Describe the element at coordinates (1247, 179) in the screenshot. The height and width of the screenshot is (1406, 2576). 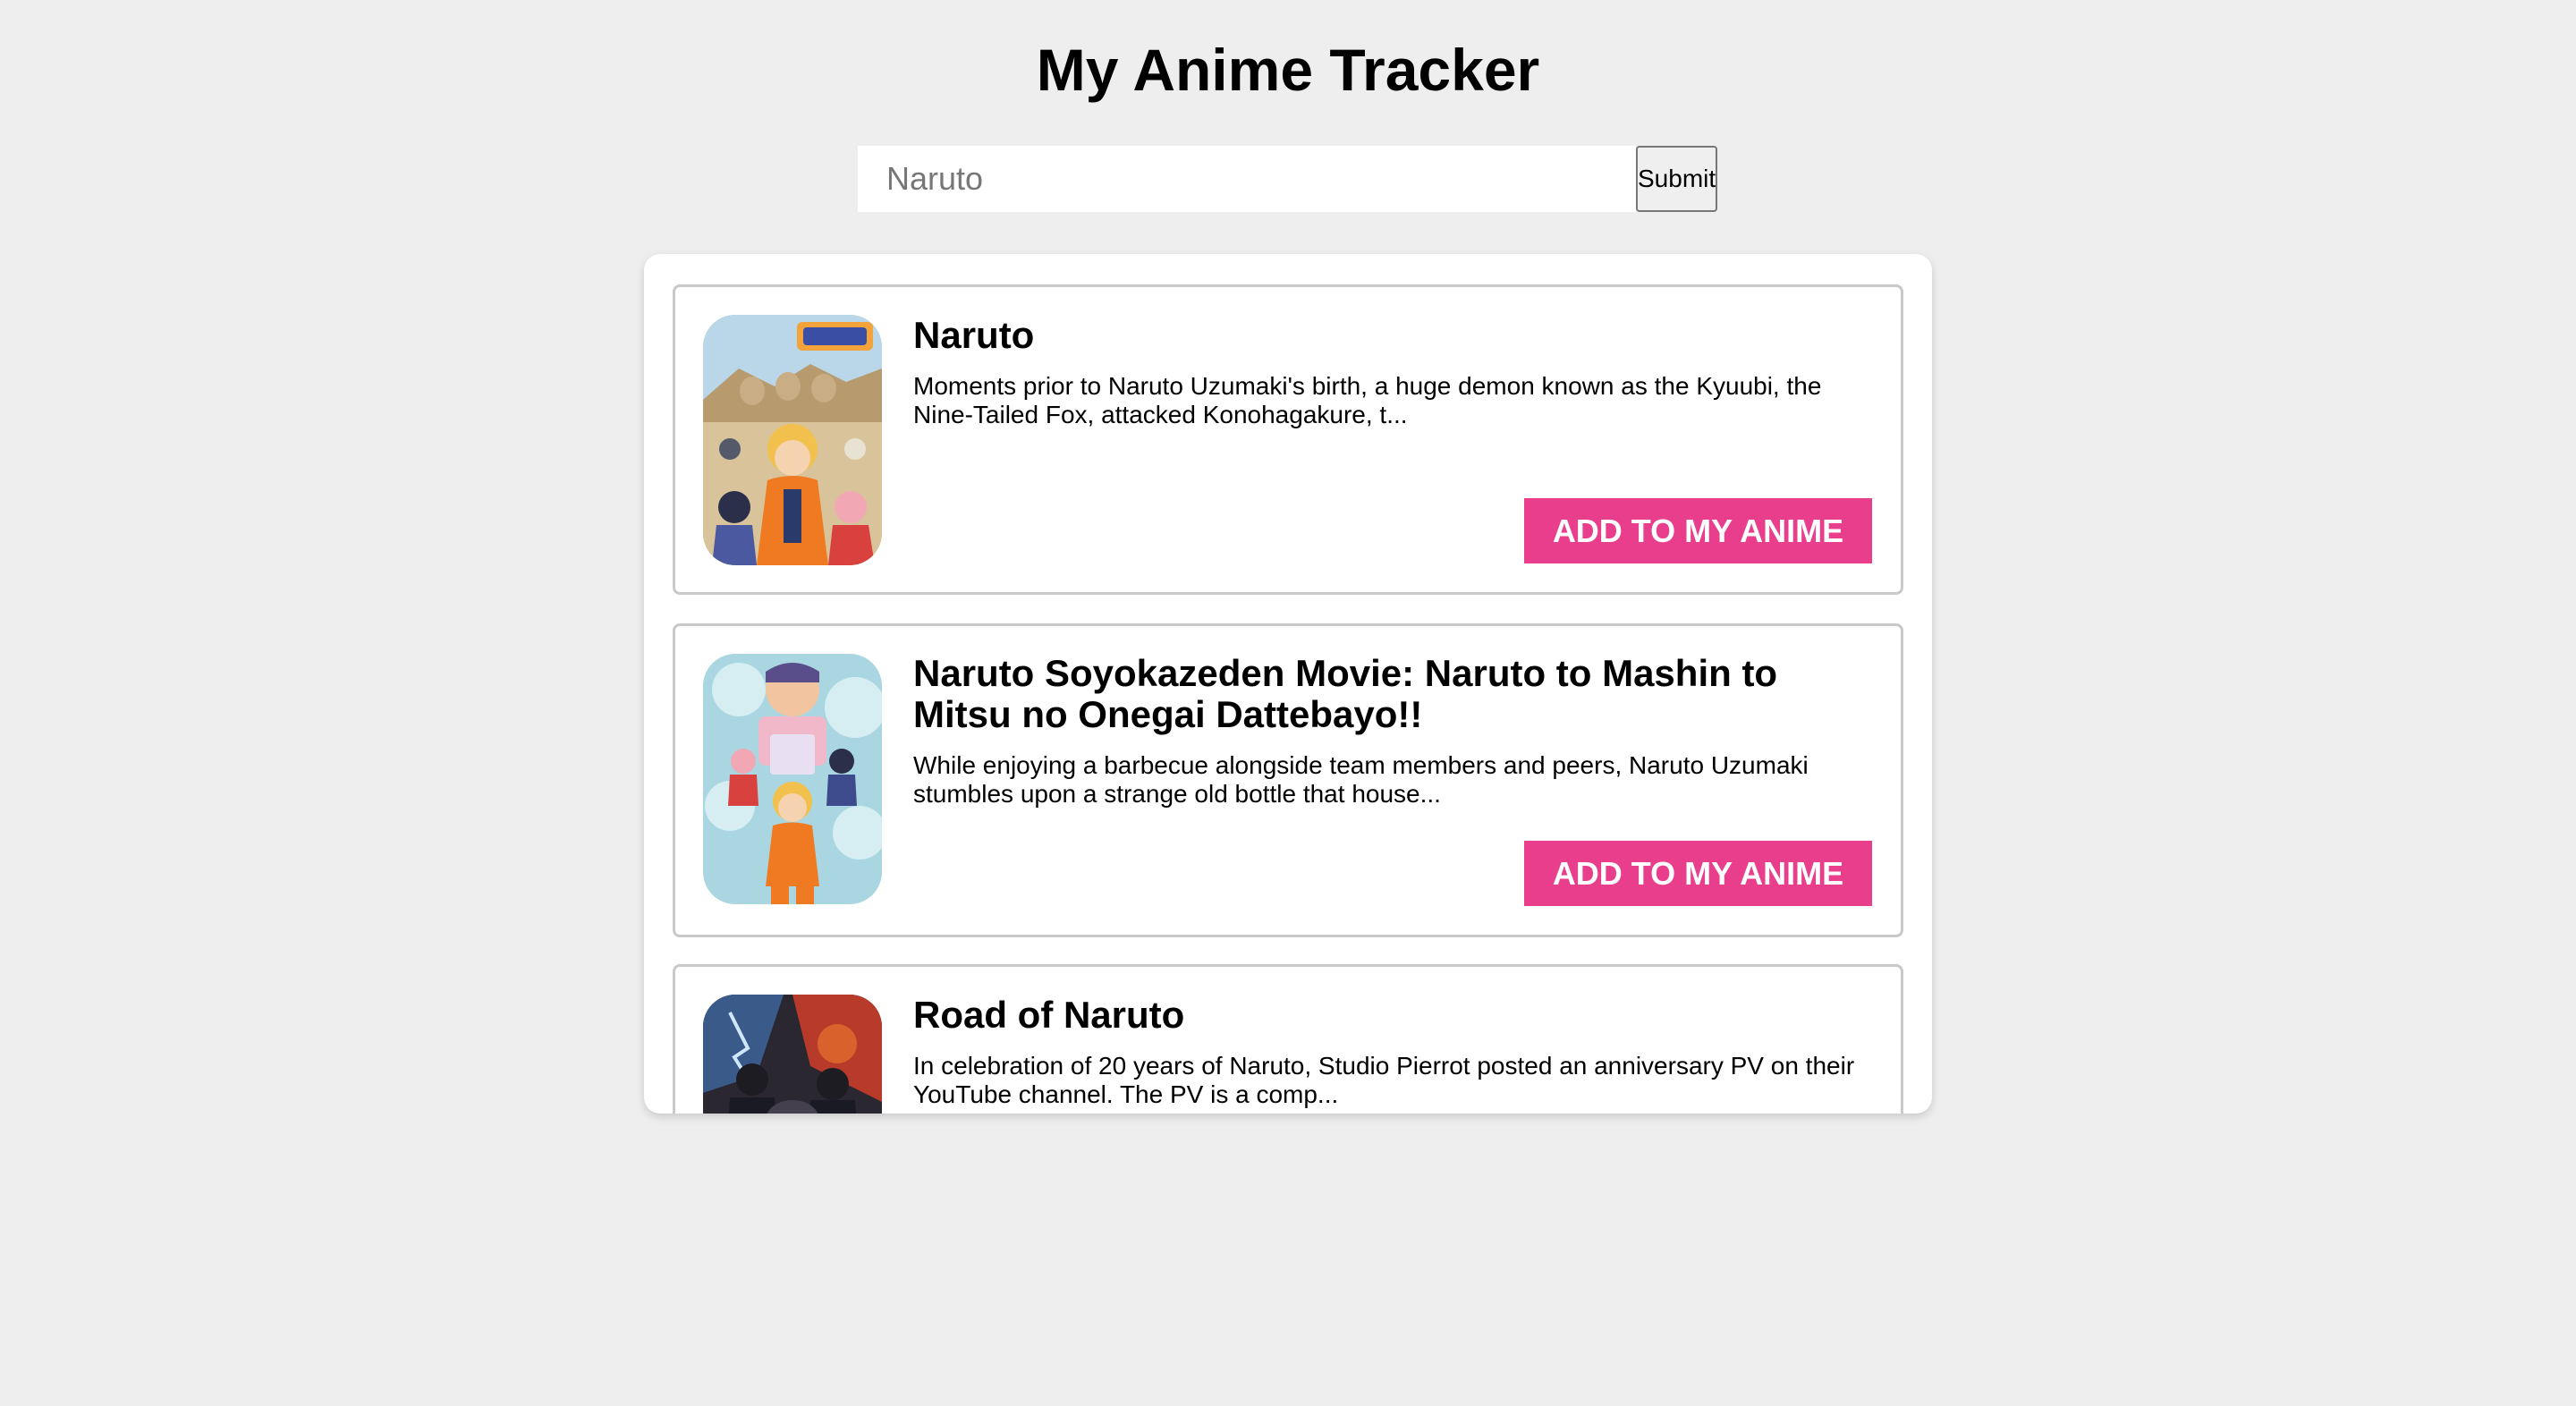
I see `search-input` at that location.